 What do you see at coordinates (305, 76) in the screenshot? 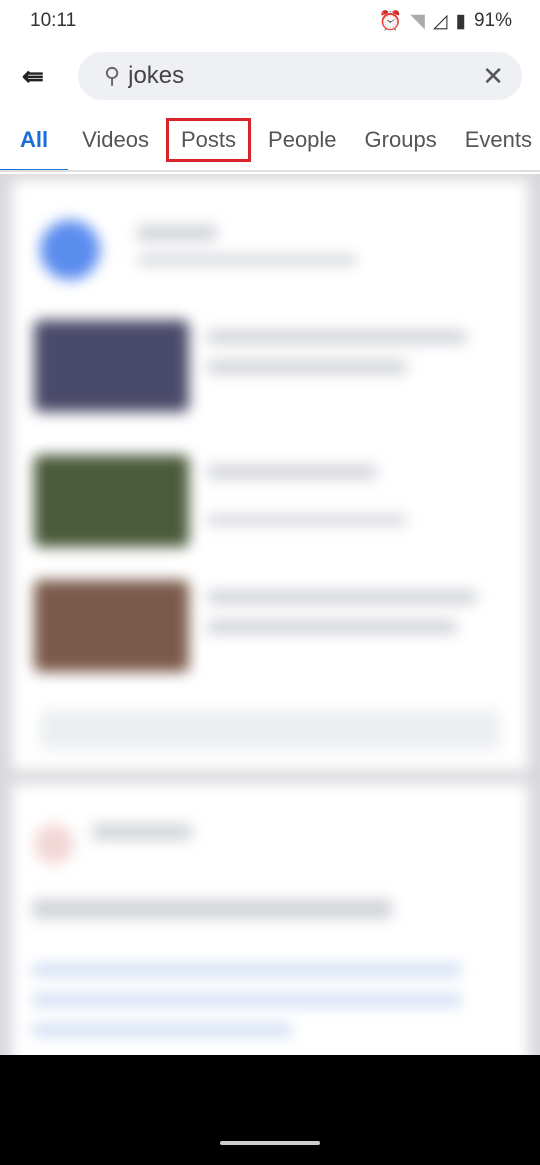
I see `search-input` at bounding box center [305, 76].